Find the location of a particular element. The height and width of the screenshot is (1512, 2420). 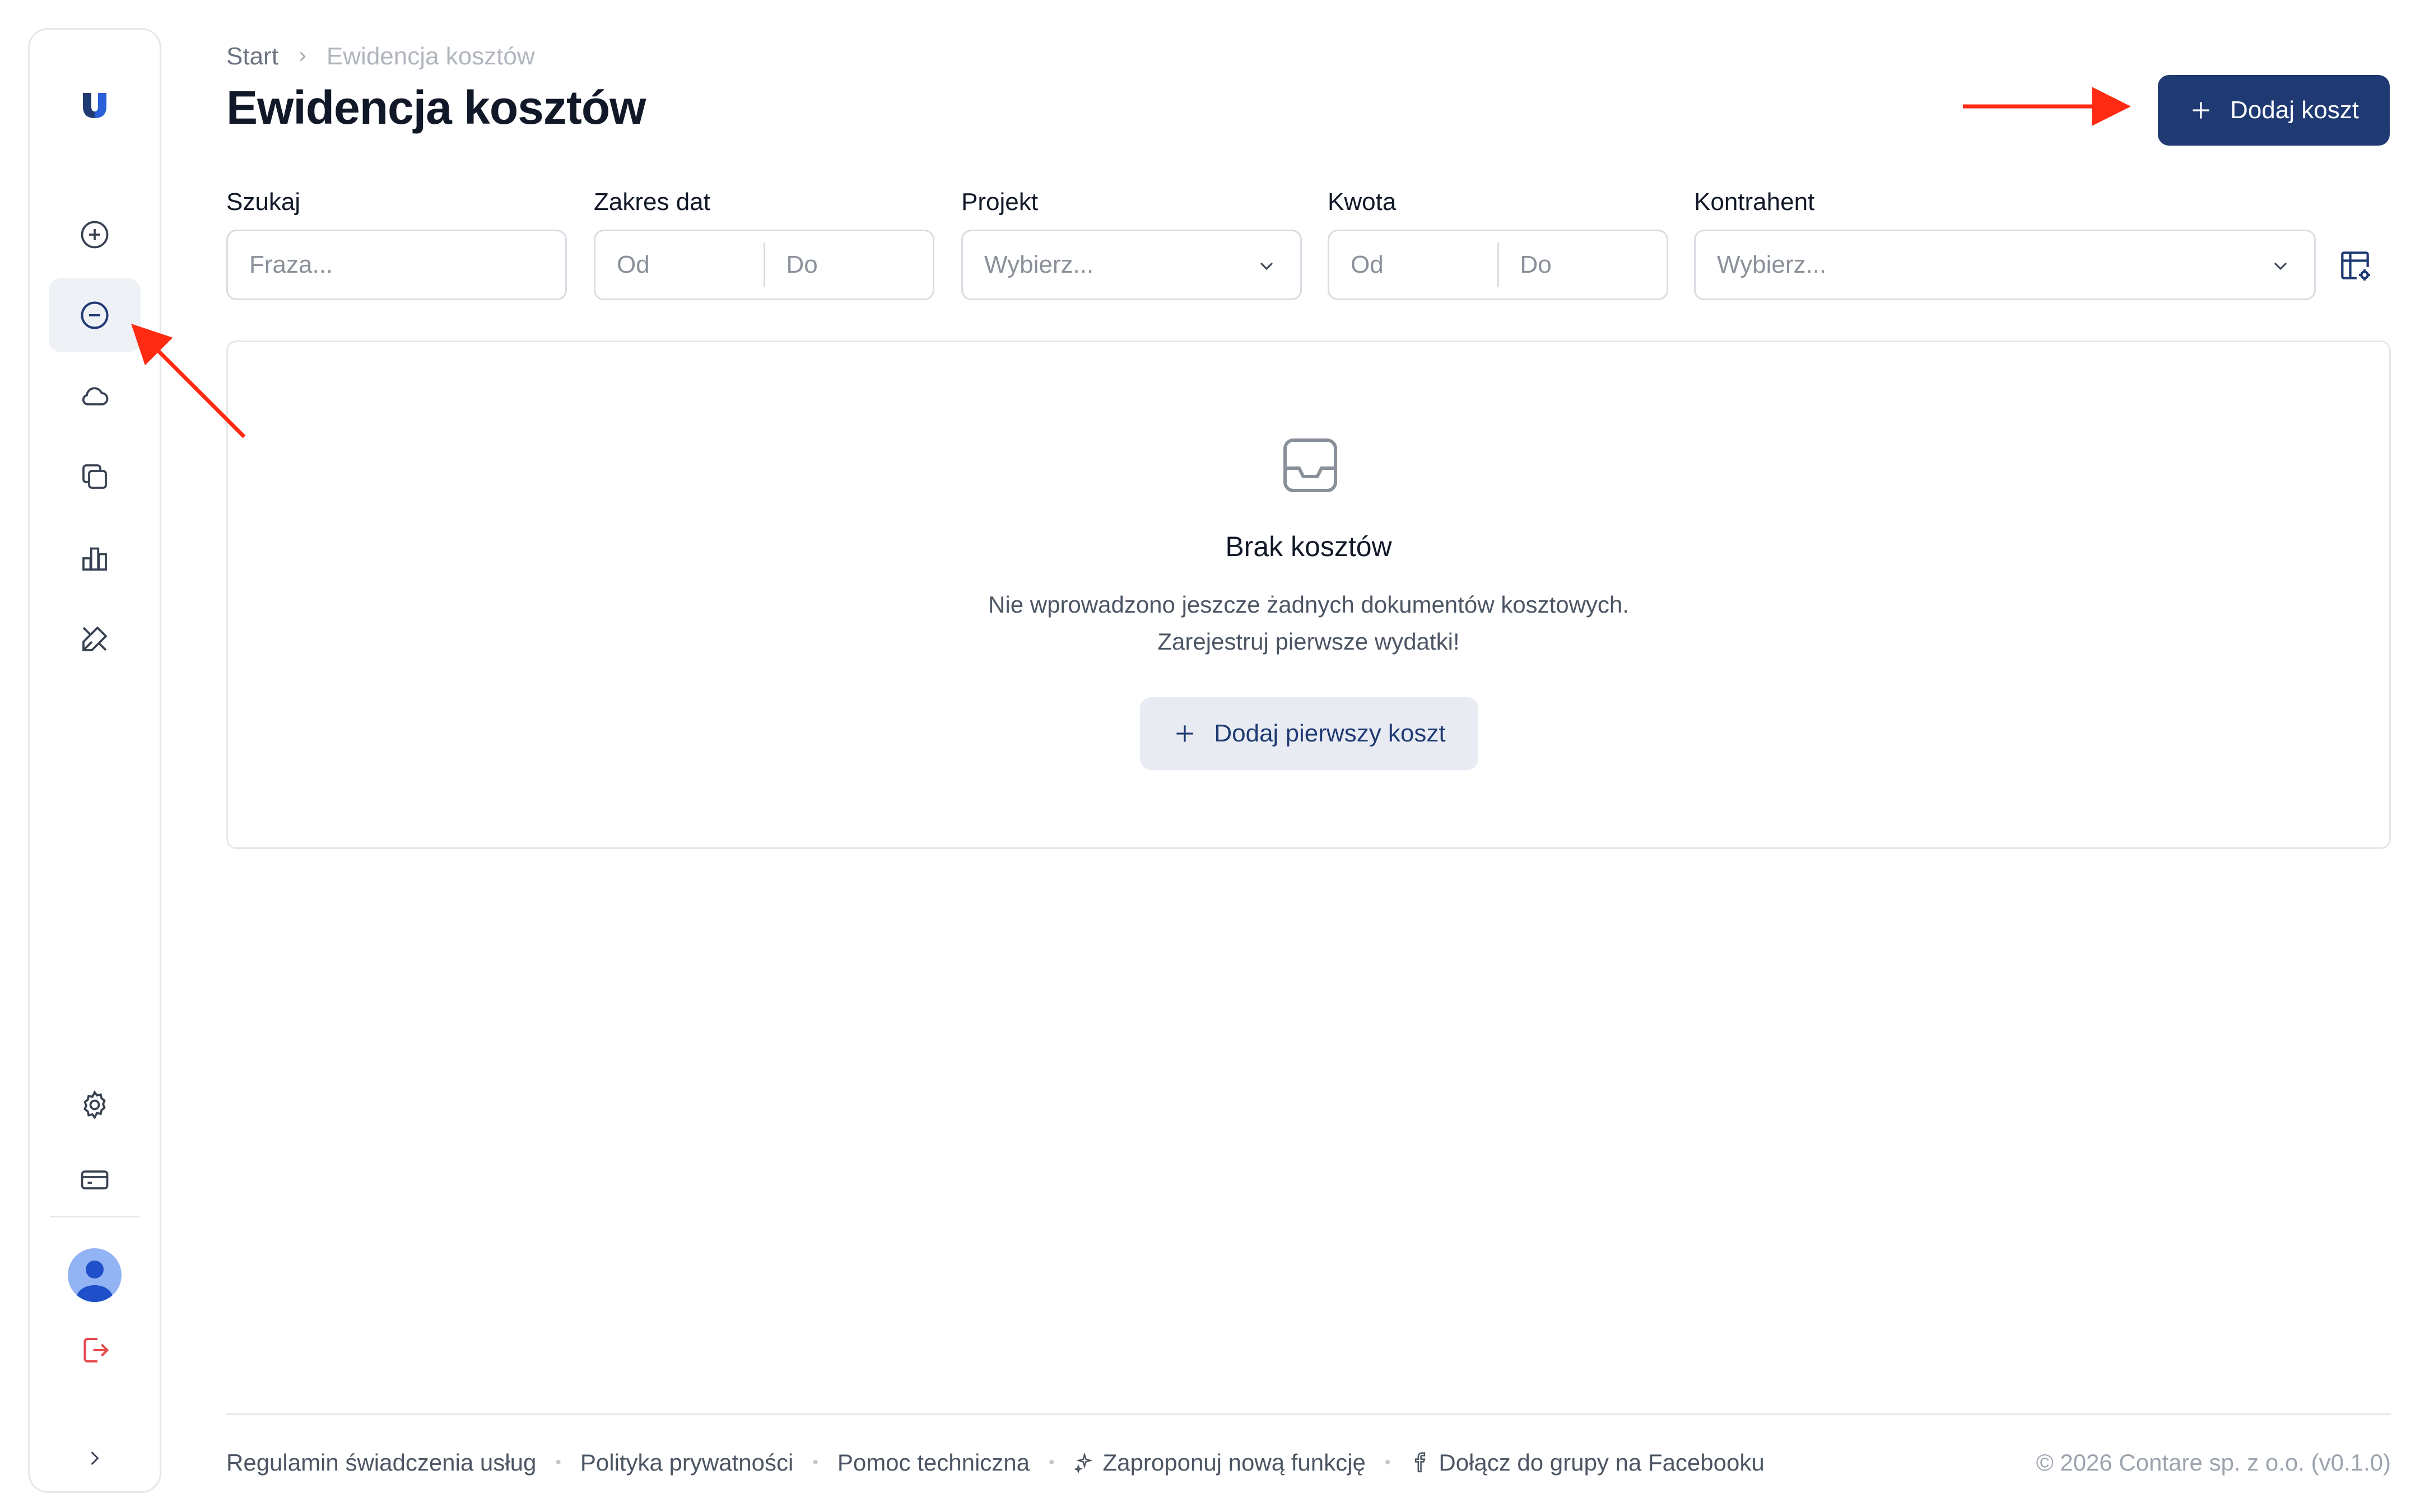

plus-circle-icon is located at coordinates (95, 235).